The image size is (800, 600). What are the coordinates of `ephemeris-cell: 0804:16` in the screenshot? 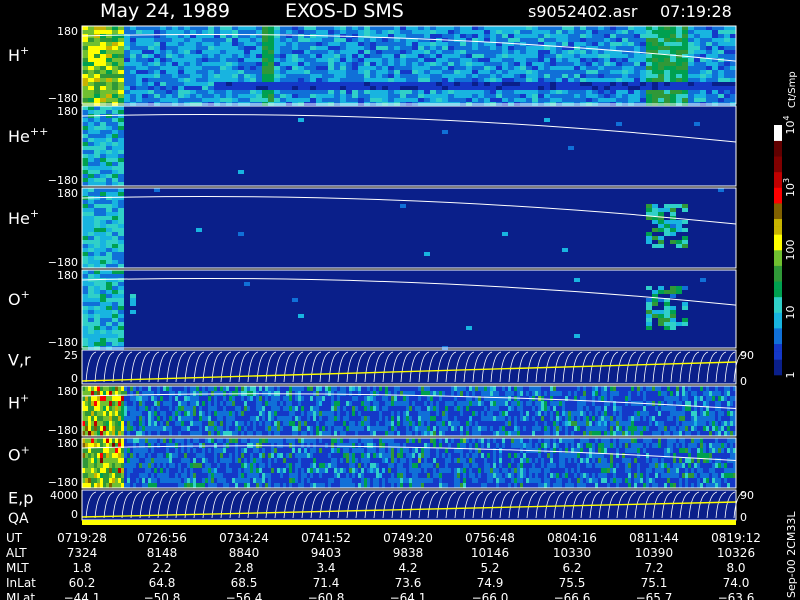 It's located at (572, 538).